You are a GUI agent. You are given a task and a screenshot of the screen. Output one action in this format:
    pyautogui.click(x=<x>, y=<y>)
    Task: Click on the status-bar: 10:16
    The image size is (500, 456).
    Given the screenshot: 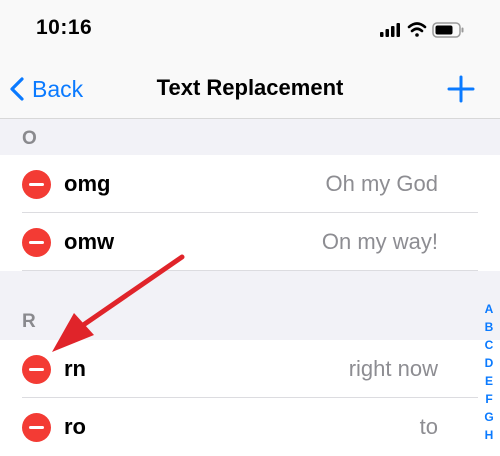 What is the action you would take?
    pyautogui.click(x=250, y=30)
    